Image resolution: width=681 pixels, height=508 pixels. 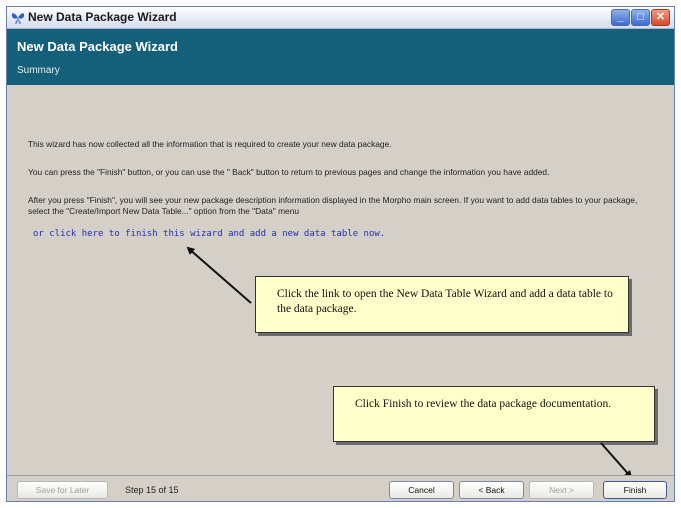 I want to click on morpho-butterfly-icon, so click(x=18, y=18).